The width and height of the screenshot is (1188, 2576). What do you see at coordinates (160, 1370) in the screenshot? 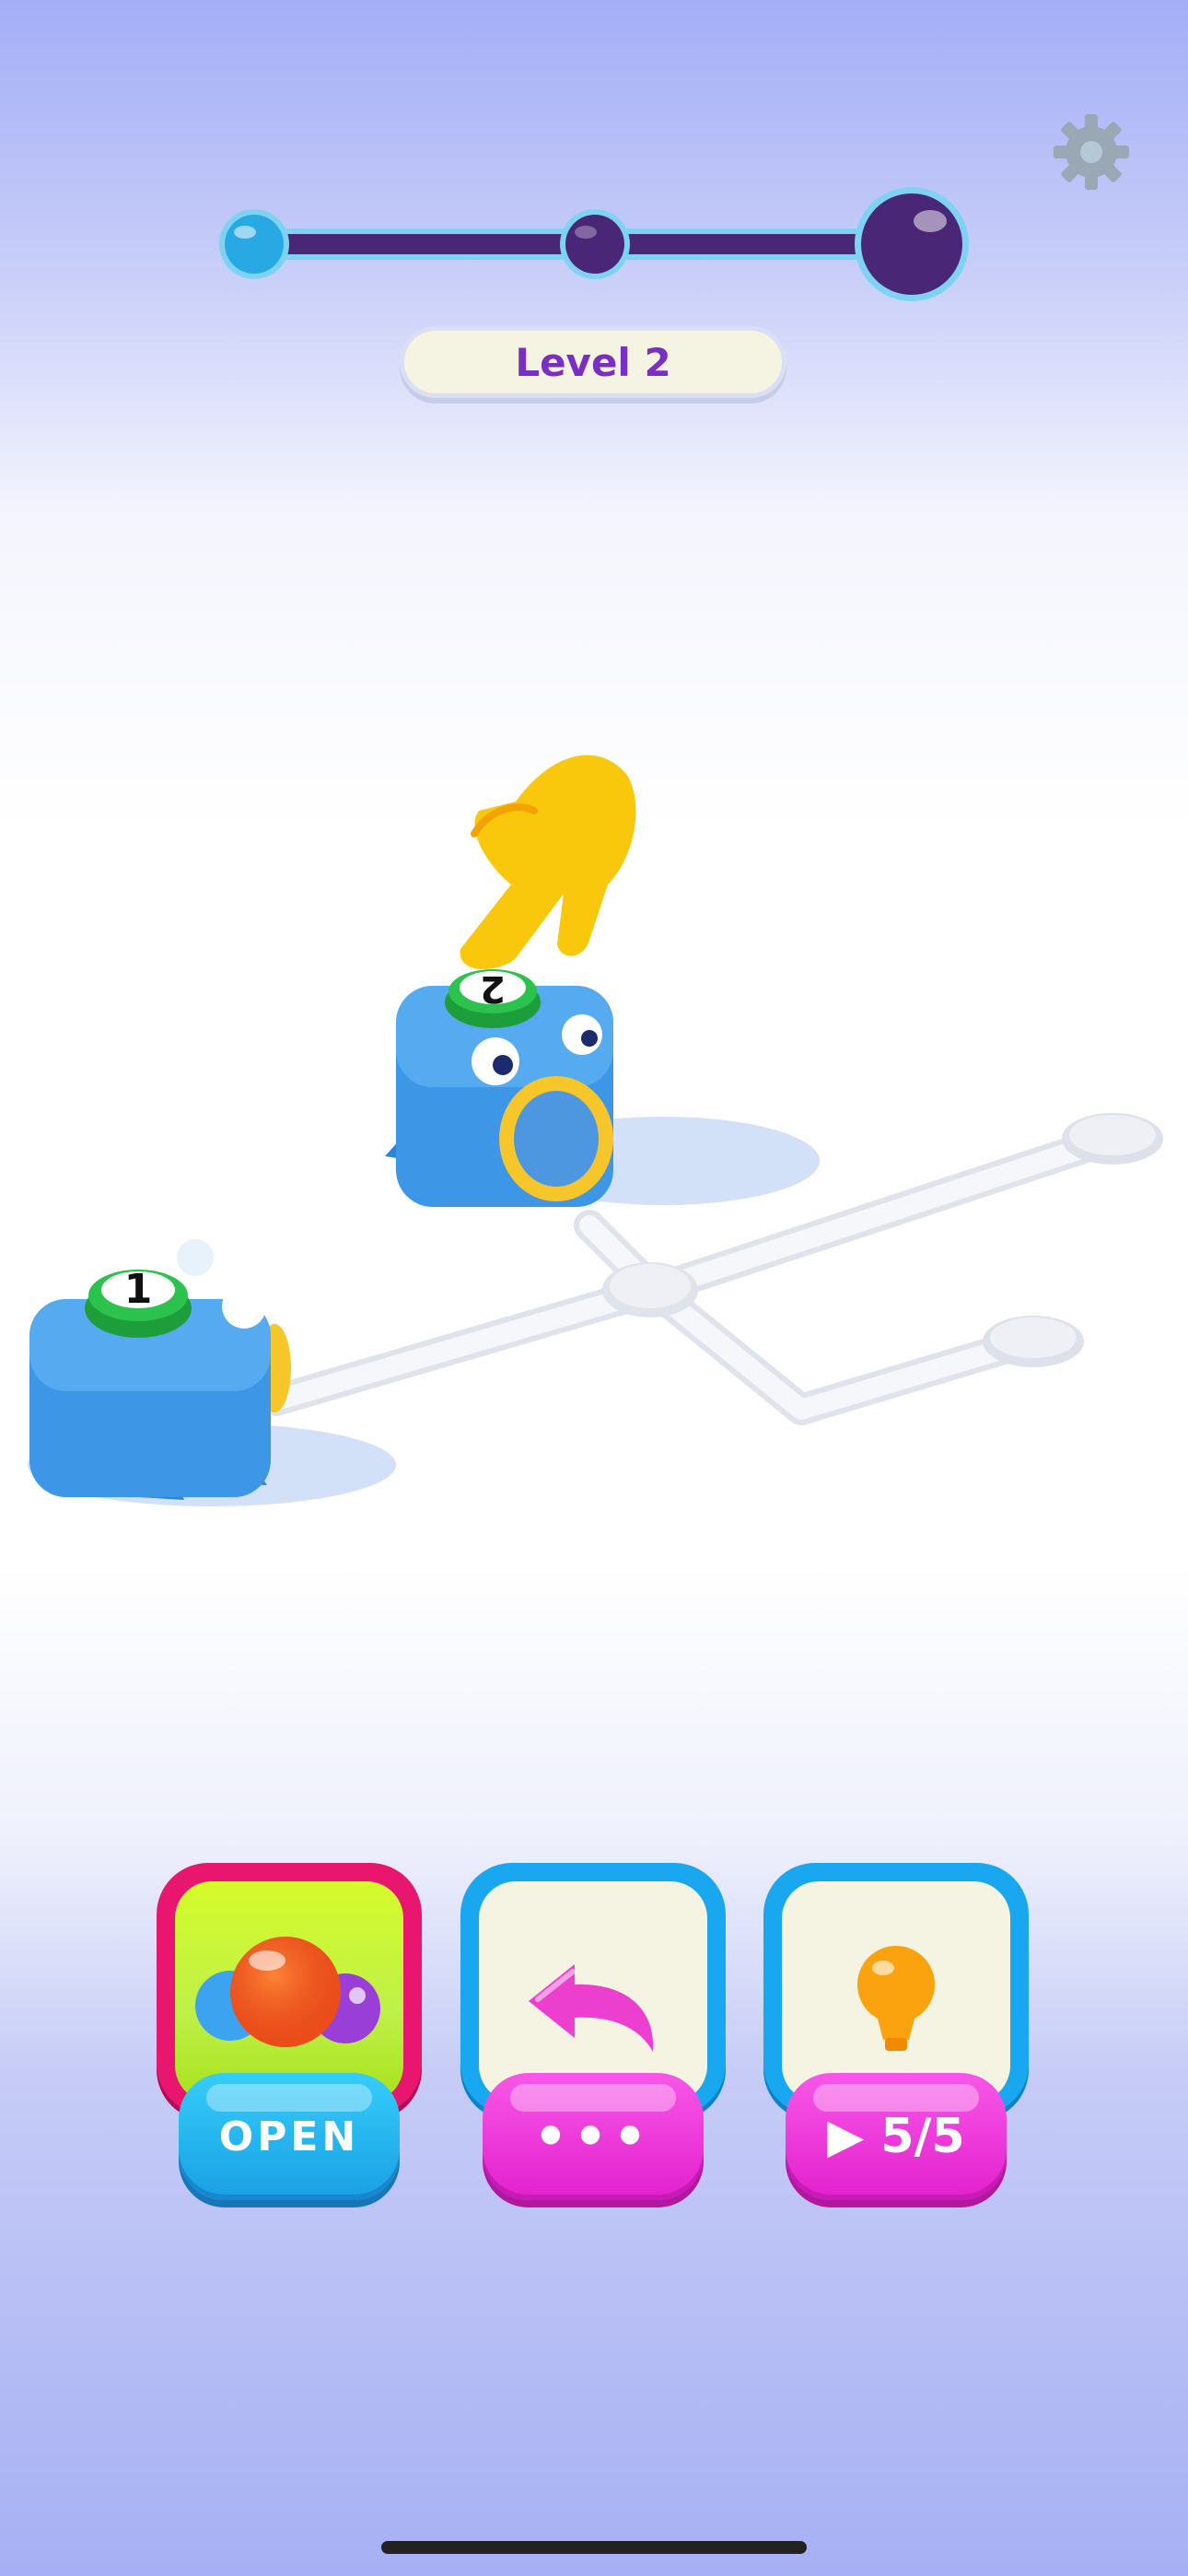
I see `piece-1: 1` at bounding box center [160, 1370].